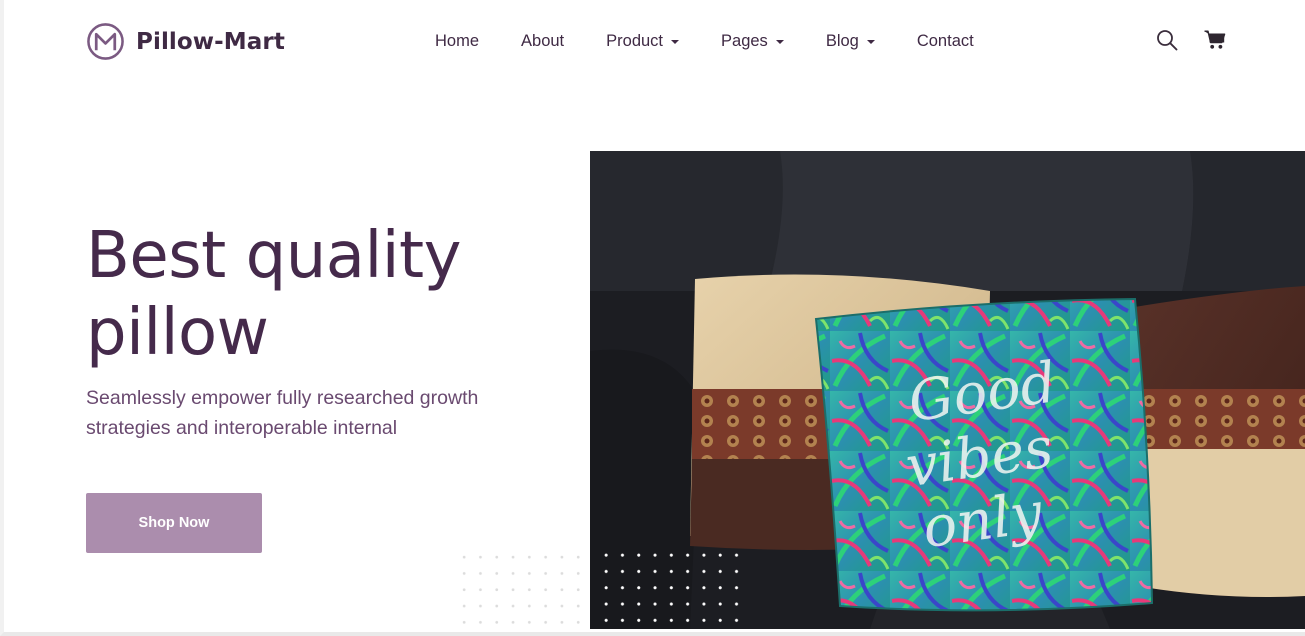  I want to click on search-icon, so click(1167, 40).